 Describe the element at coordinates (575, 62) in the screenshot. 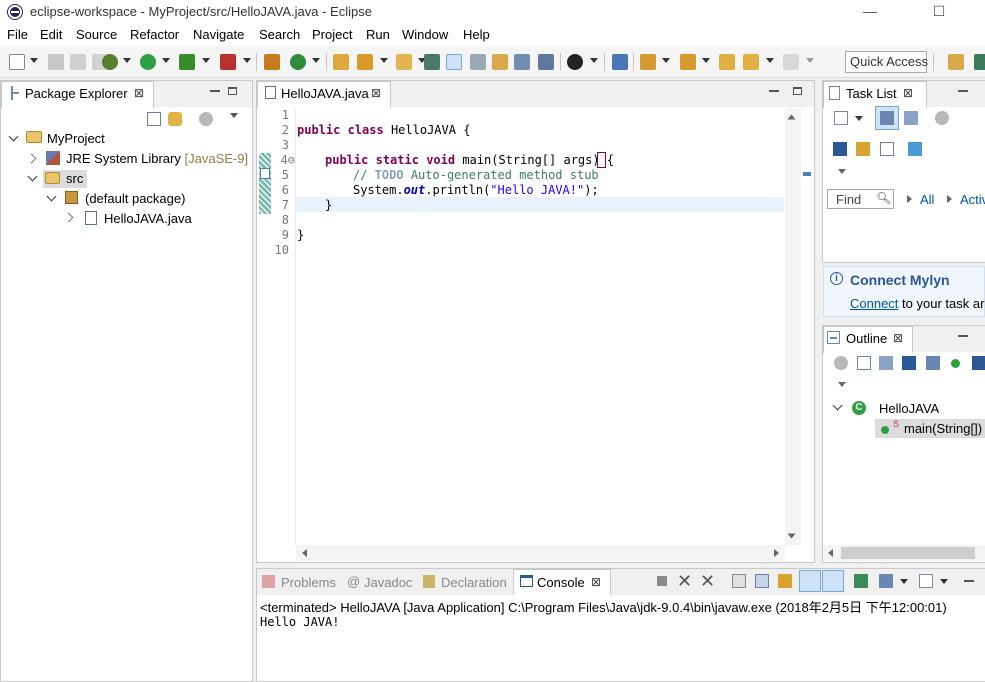

I see `remote-connection-icon` at that location.